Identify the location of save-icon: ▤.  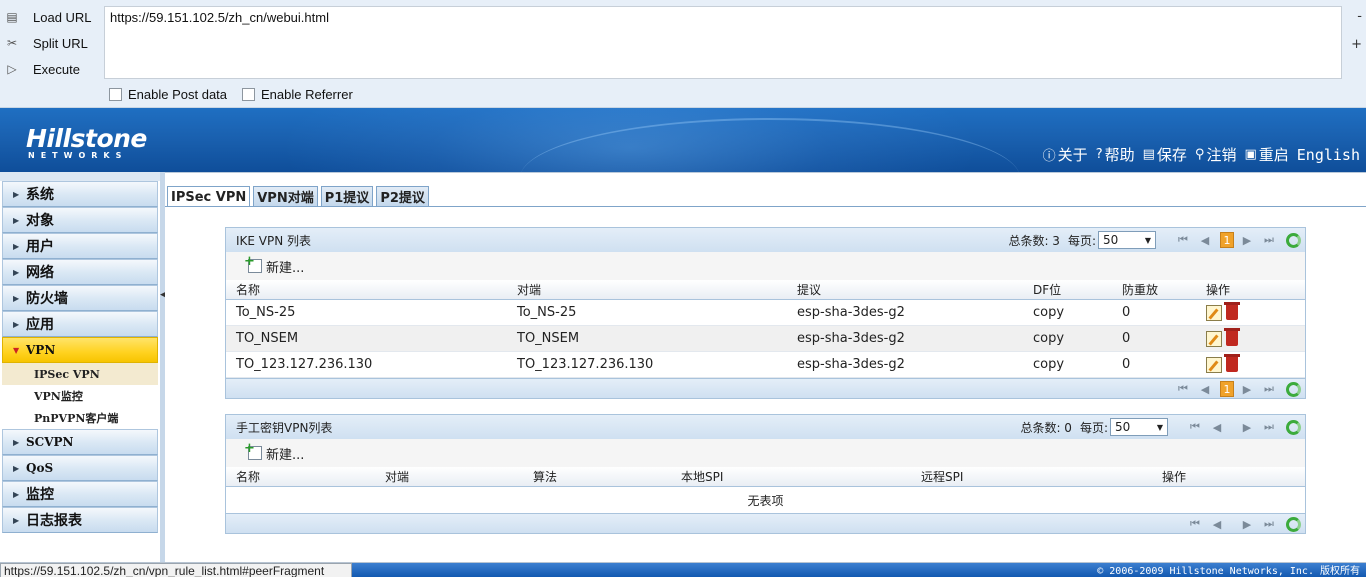
(1148, 154).